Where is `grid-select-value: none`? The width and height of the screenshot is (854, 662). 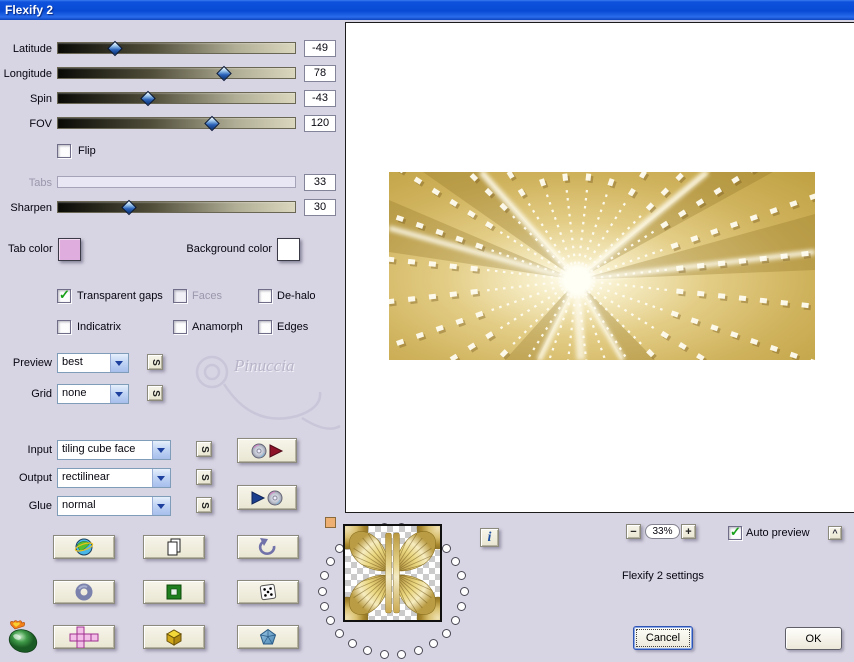 grid-select-value: none is located at coordinates (74, 393).